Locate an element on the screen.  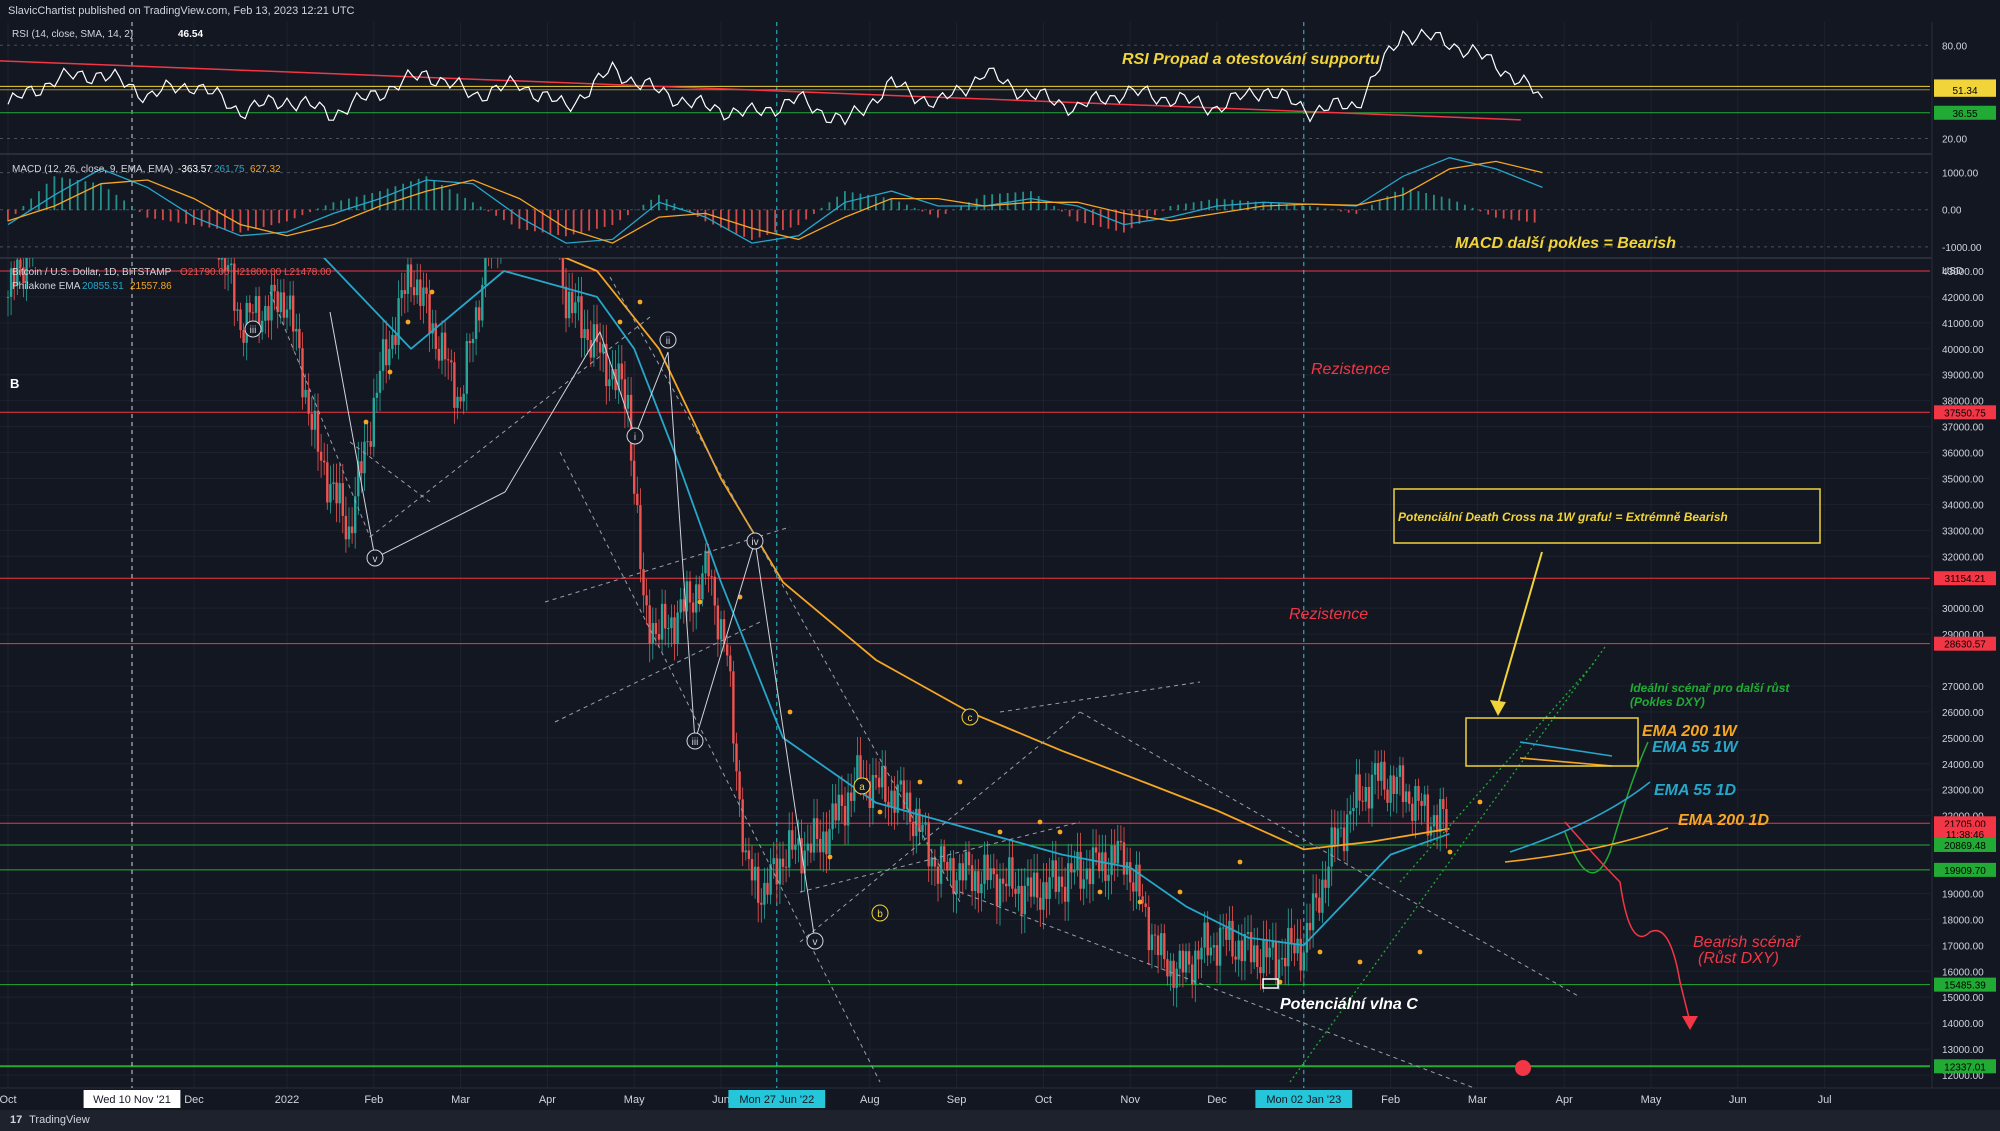
x-axis-label: Dec is located at coordinates (194, 1100).